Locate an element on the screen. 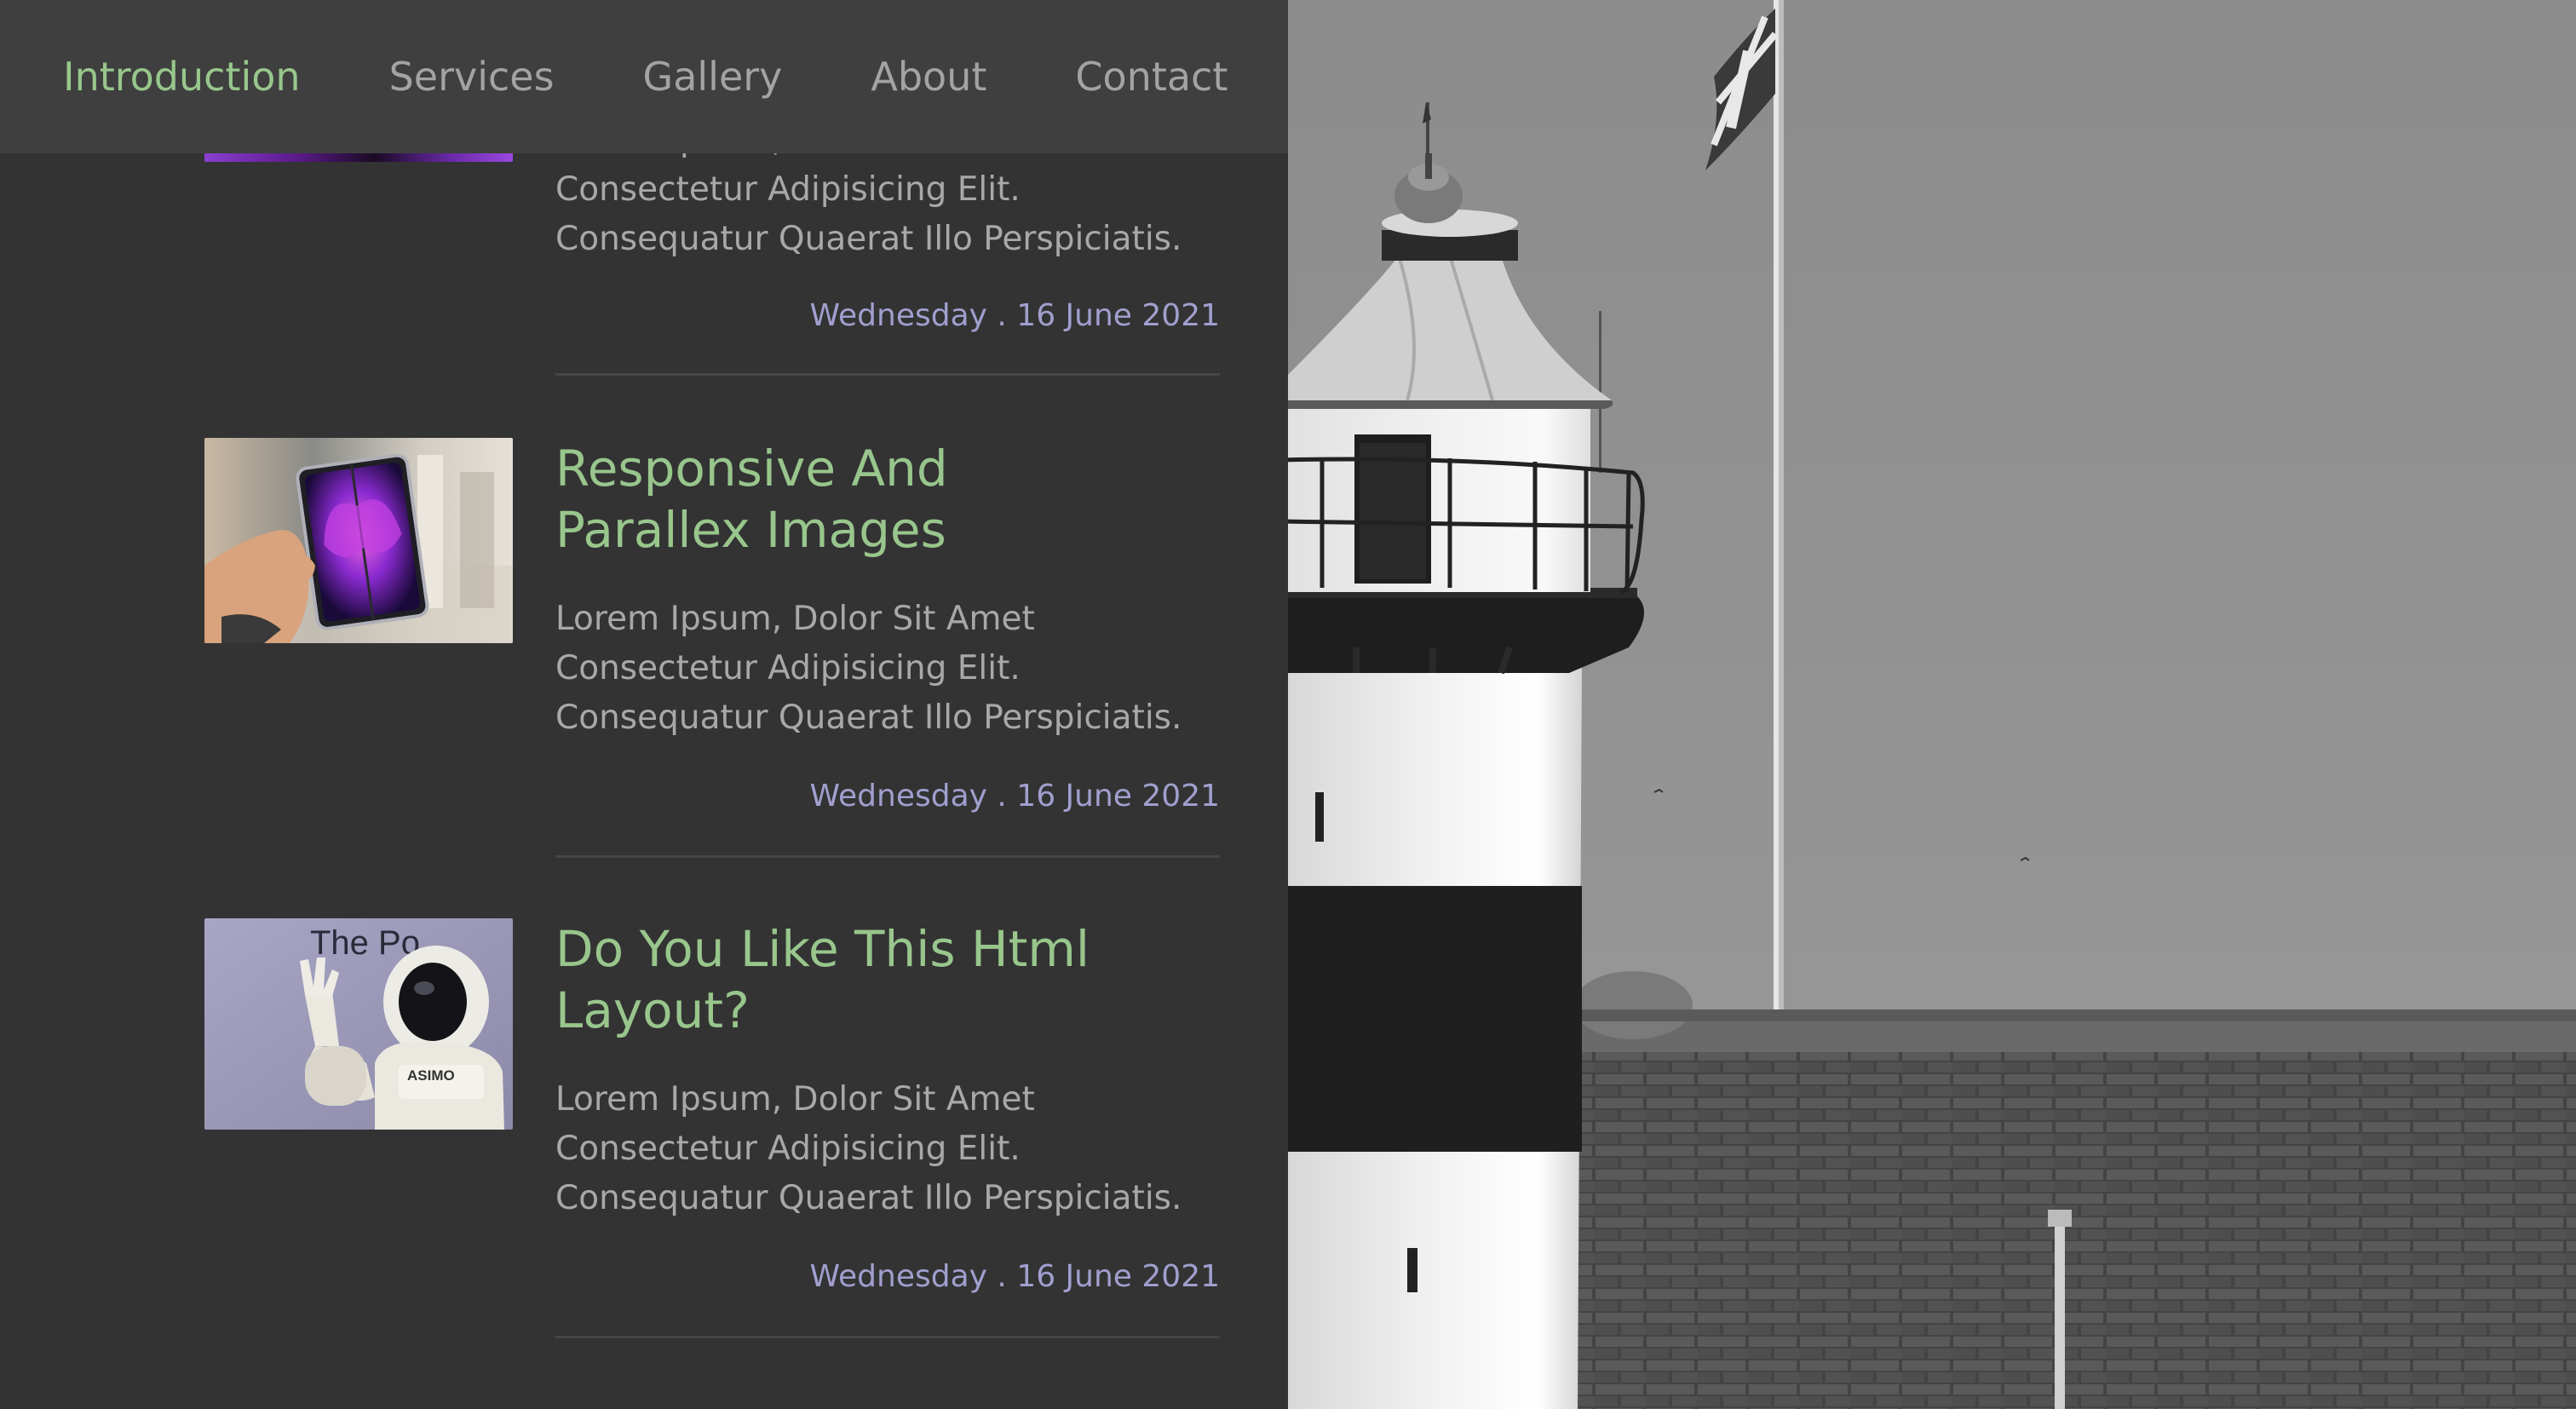 This screenshot has height=1409, width=2576. nav-link-about: About is located at coordinates (928, 77).